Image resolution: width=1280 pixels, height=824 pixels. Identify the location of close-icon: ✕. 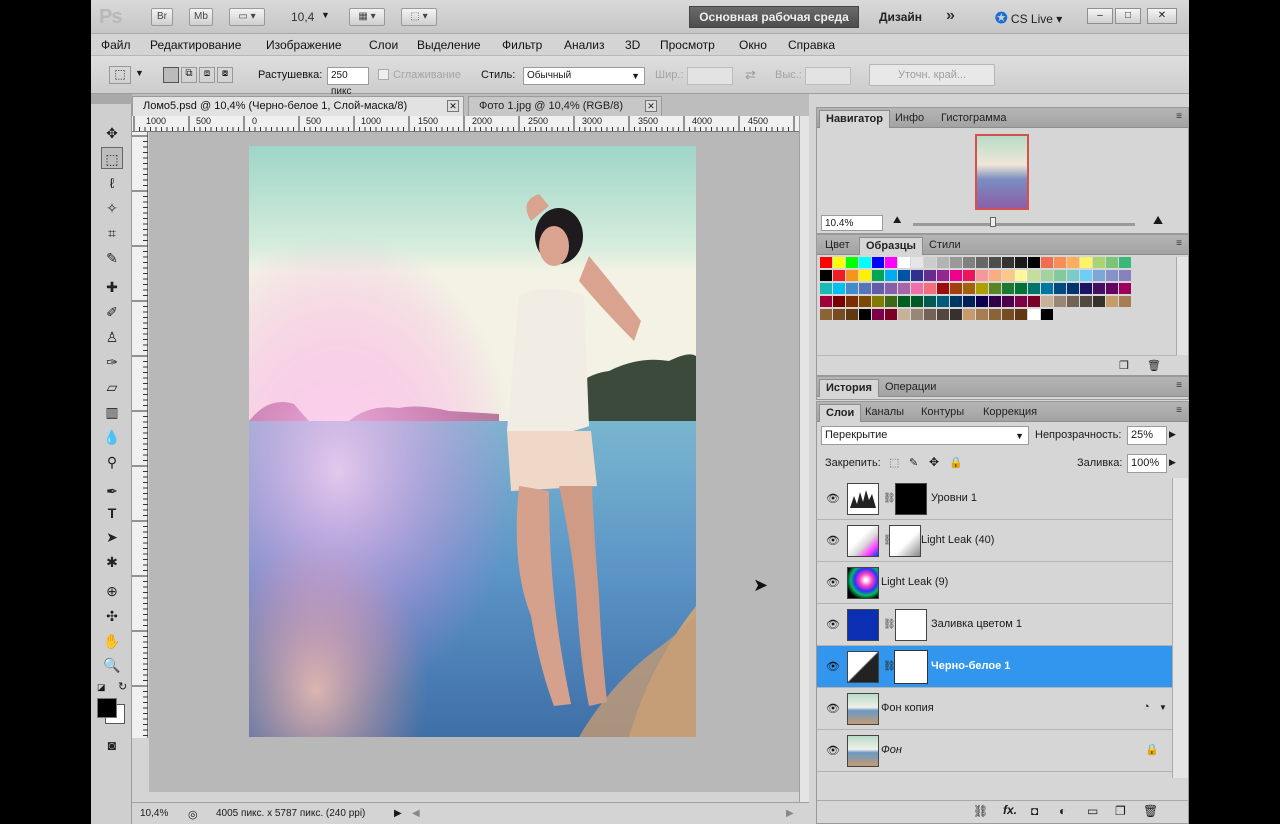
(453, 106).